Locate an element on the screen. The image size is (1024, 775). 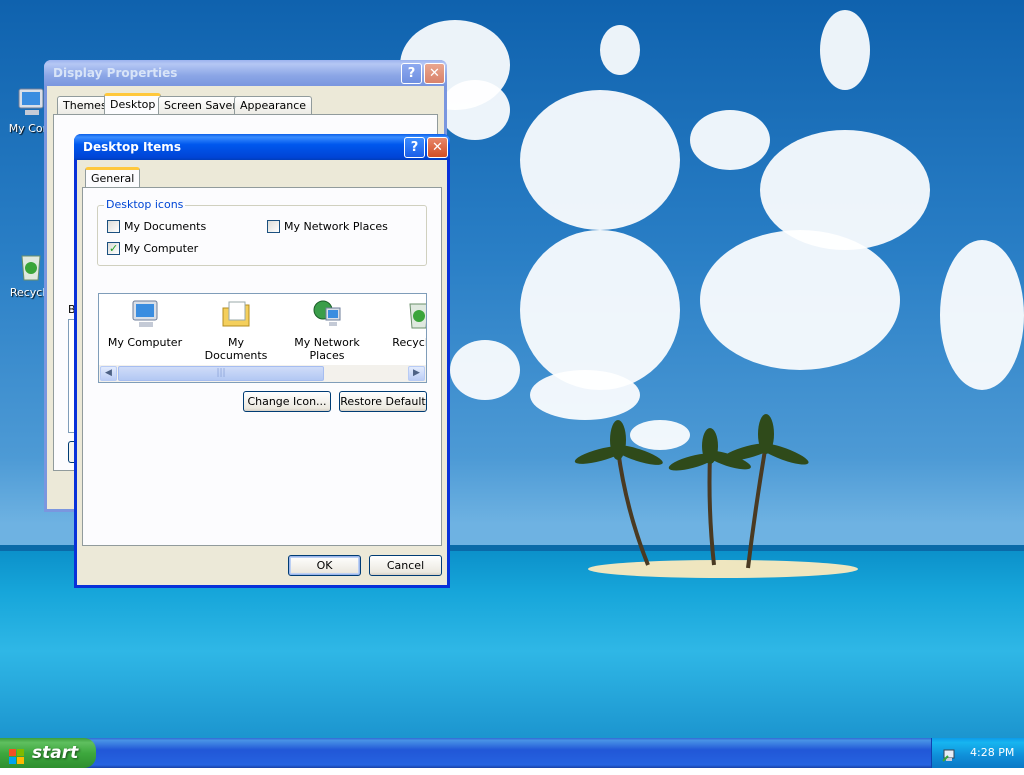
my-documents-icon is located at coordinates (236, 314).